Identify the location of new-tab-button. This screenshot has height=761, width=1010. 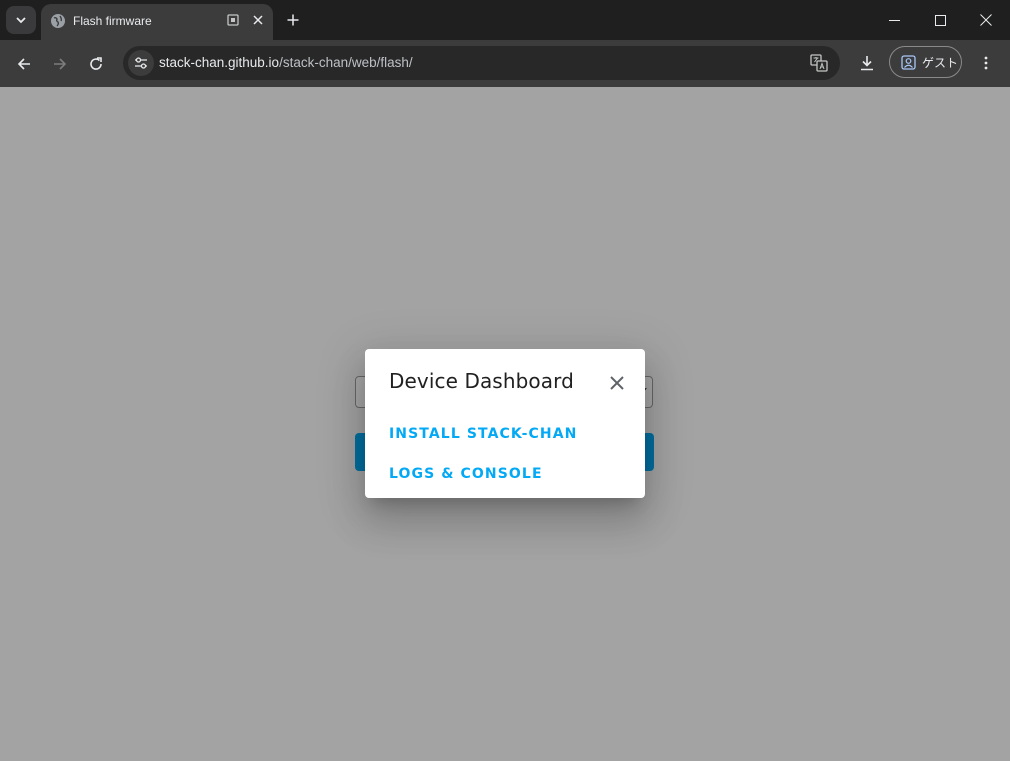
(293, 20).